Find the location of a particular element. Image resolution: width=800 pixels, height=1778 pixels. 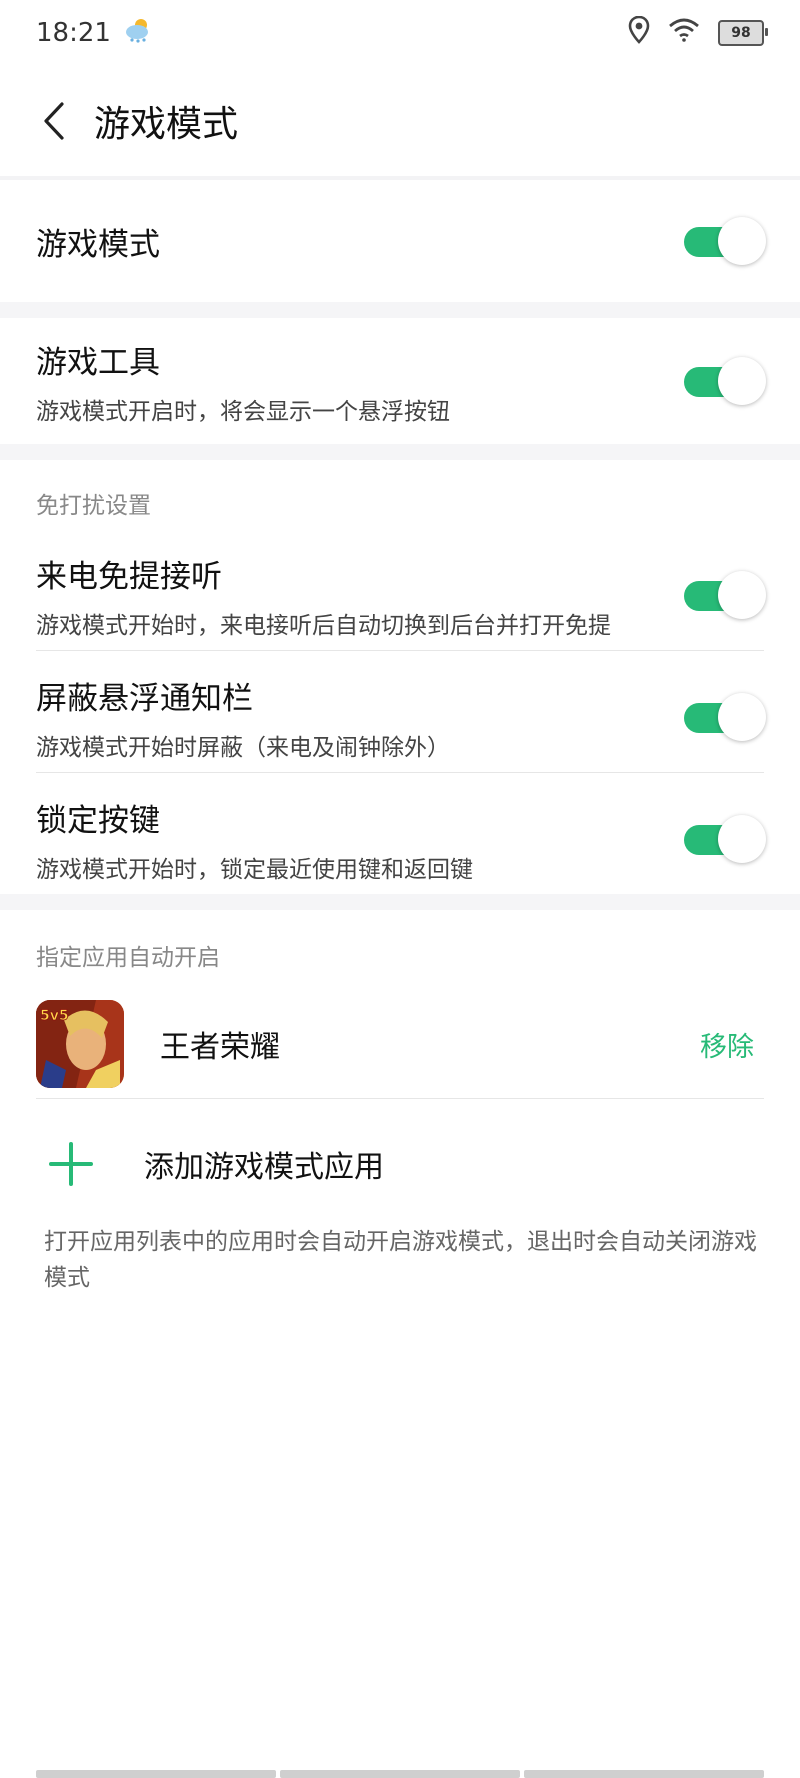

lock-keys-subtitle: 游戏模式开始时，锁定最近使用键和返回键 is located at coordinates (254, 869).